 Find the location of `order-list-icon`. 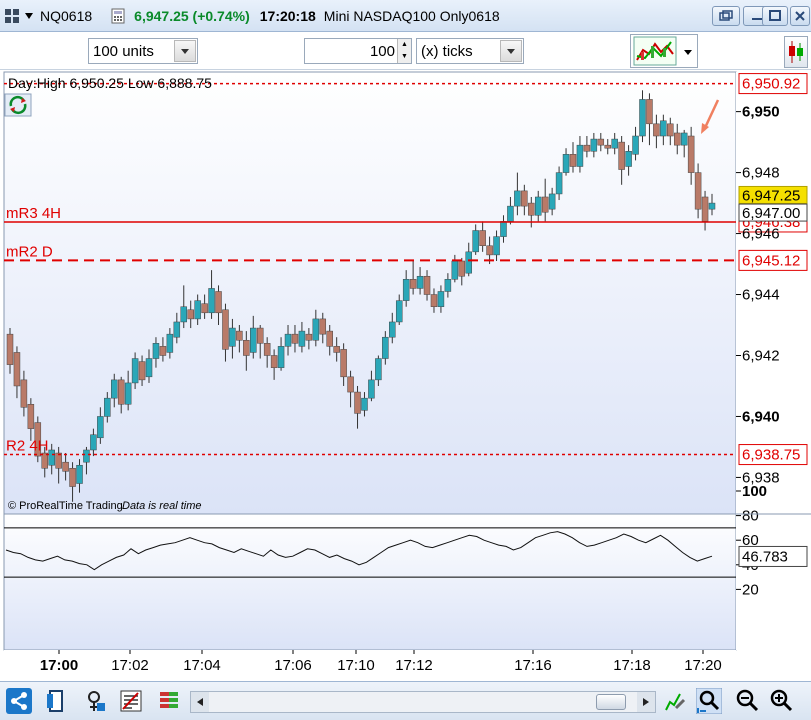

order-list-icon is located at coordinates (131, 701).